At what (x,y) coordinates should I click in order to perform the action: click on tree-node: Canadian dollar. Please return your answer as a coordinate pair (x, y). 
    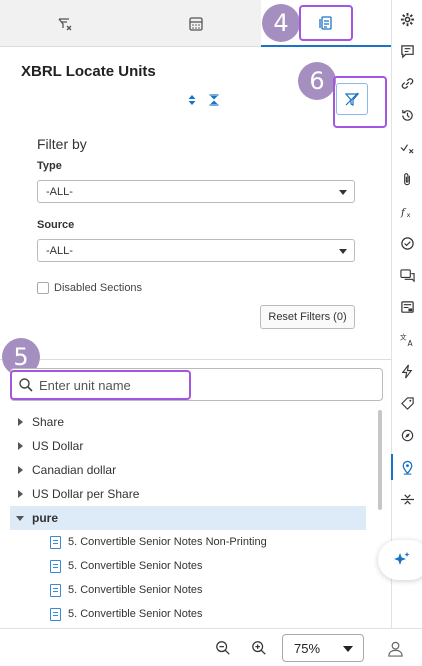
    Looking at the image, I should click on (188, 470).